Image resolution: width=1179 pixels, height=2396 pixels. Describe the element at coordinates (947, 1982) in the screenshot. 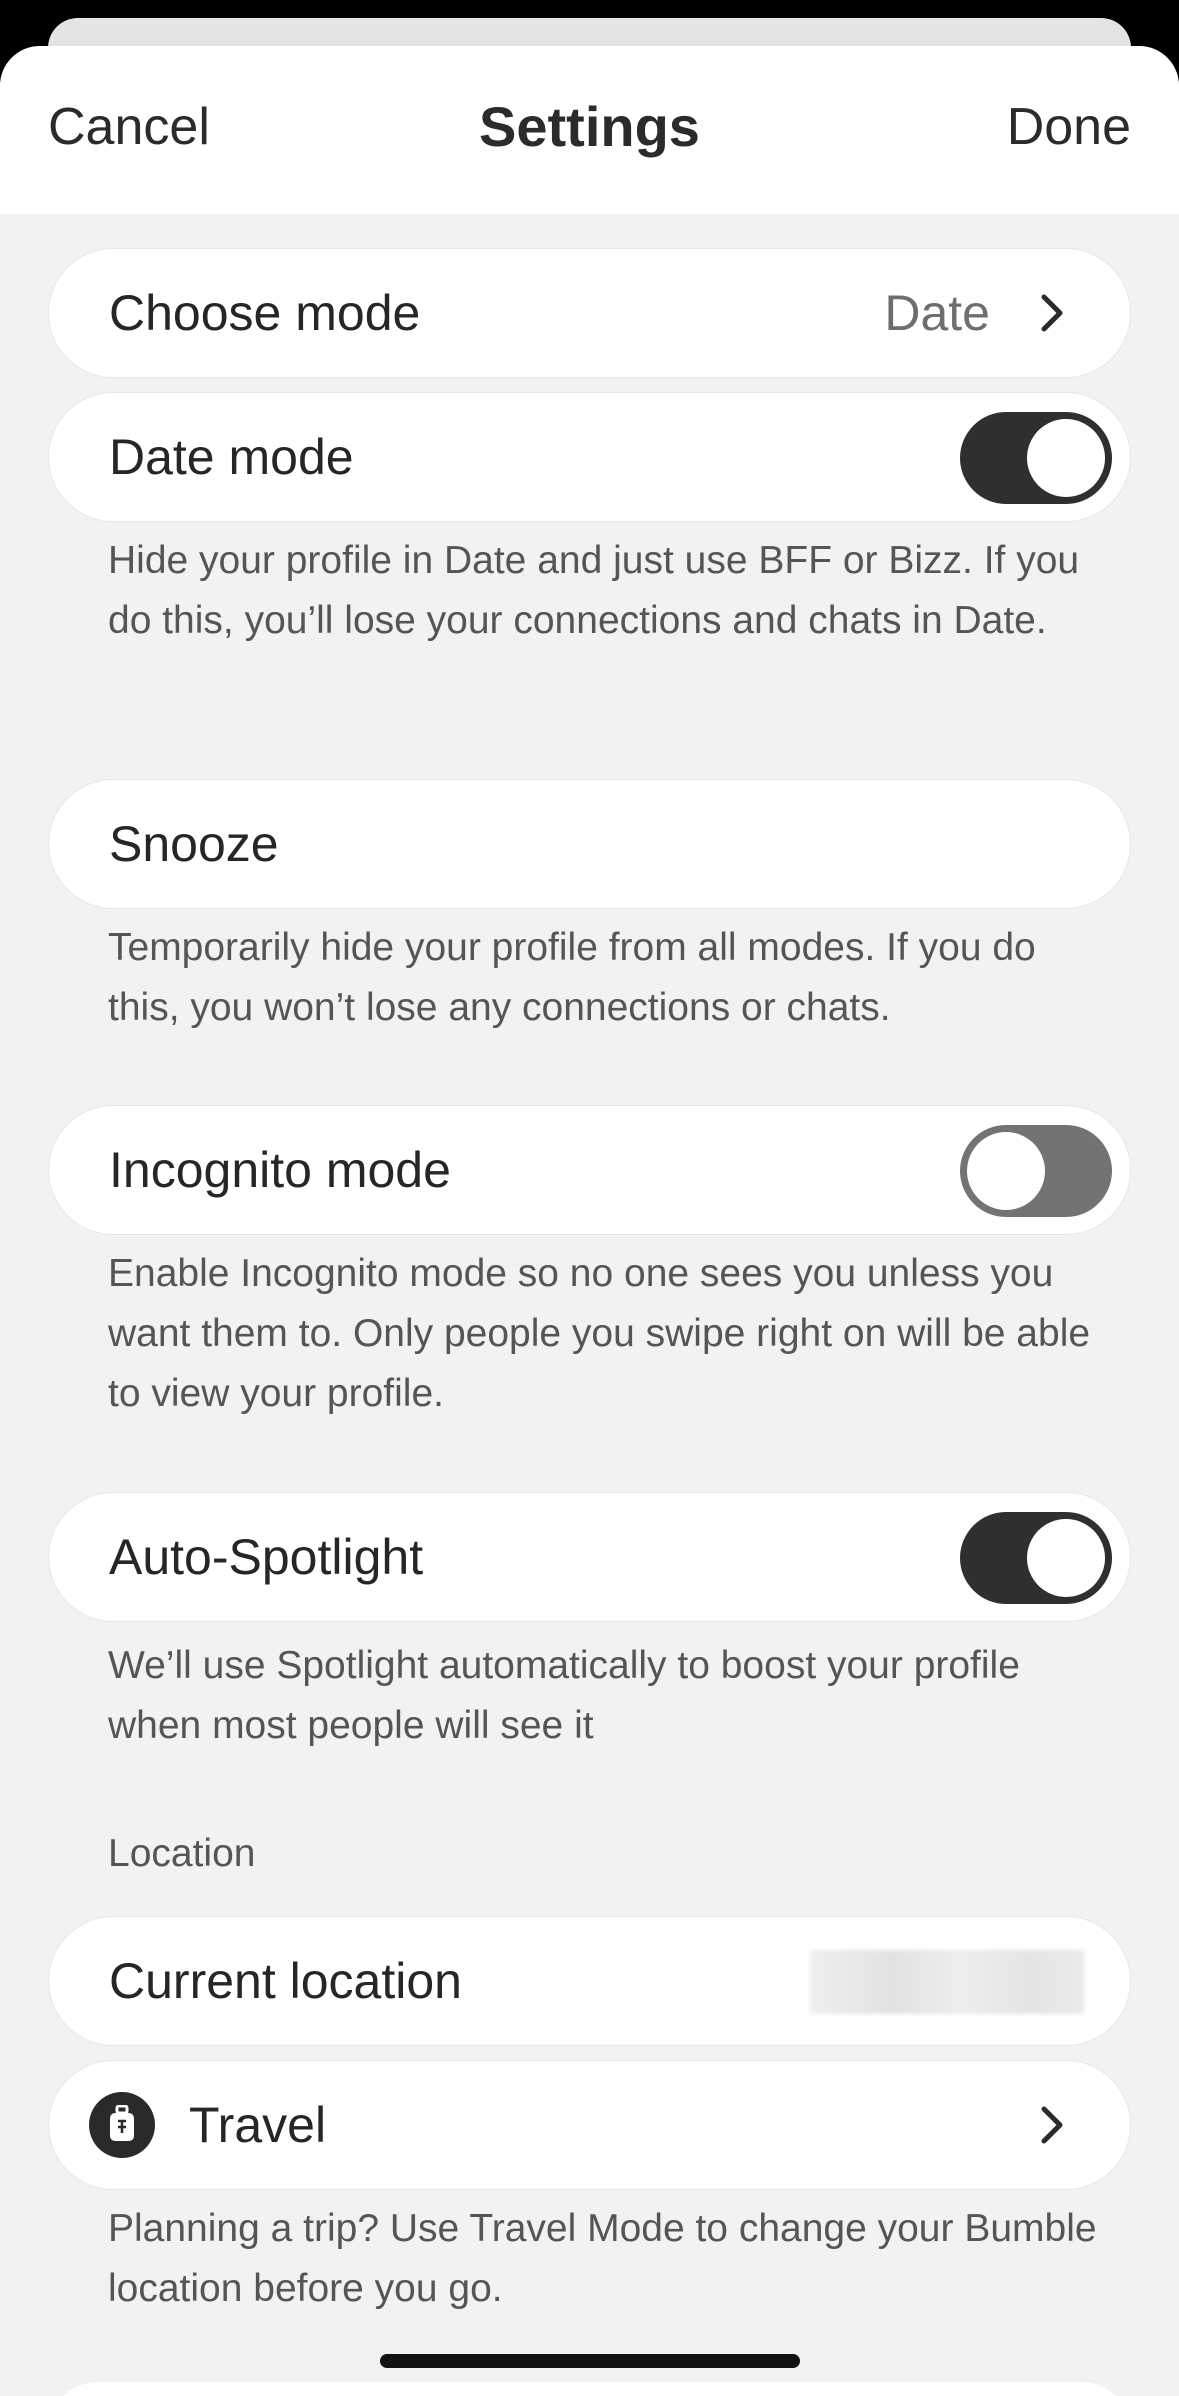

I see `blurred-location-value` at that location.